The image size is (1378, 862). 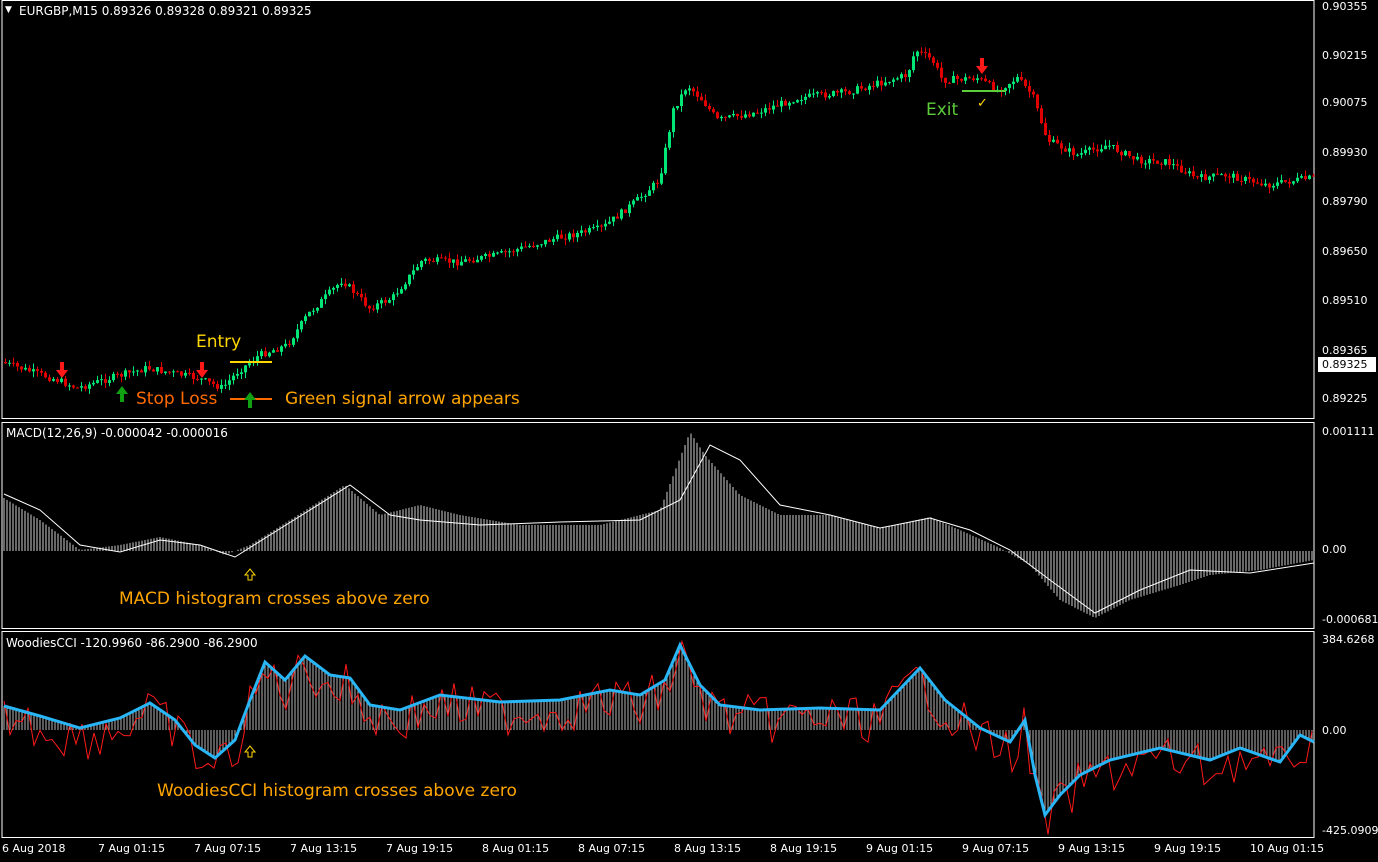 I want to click on time-label: 7 Aug 19:15, so click(x=420, y=848).